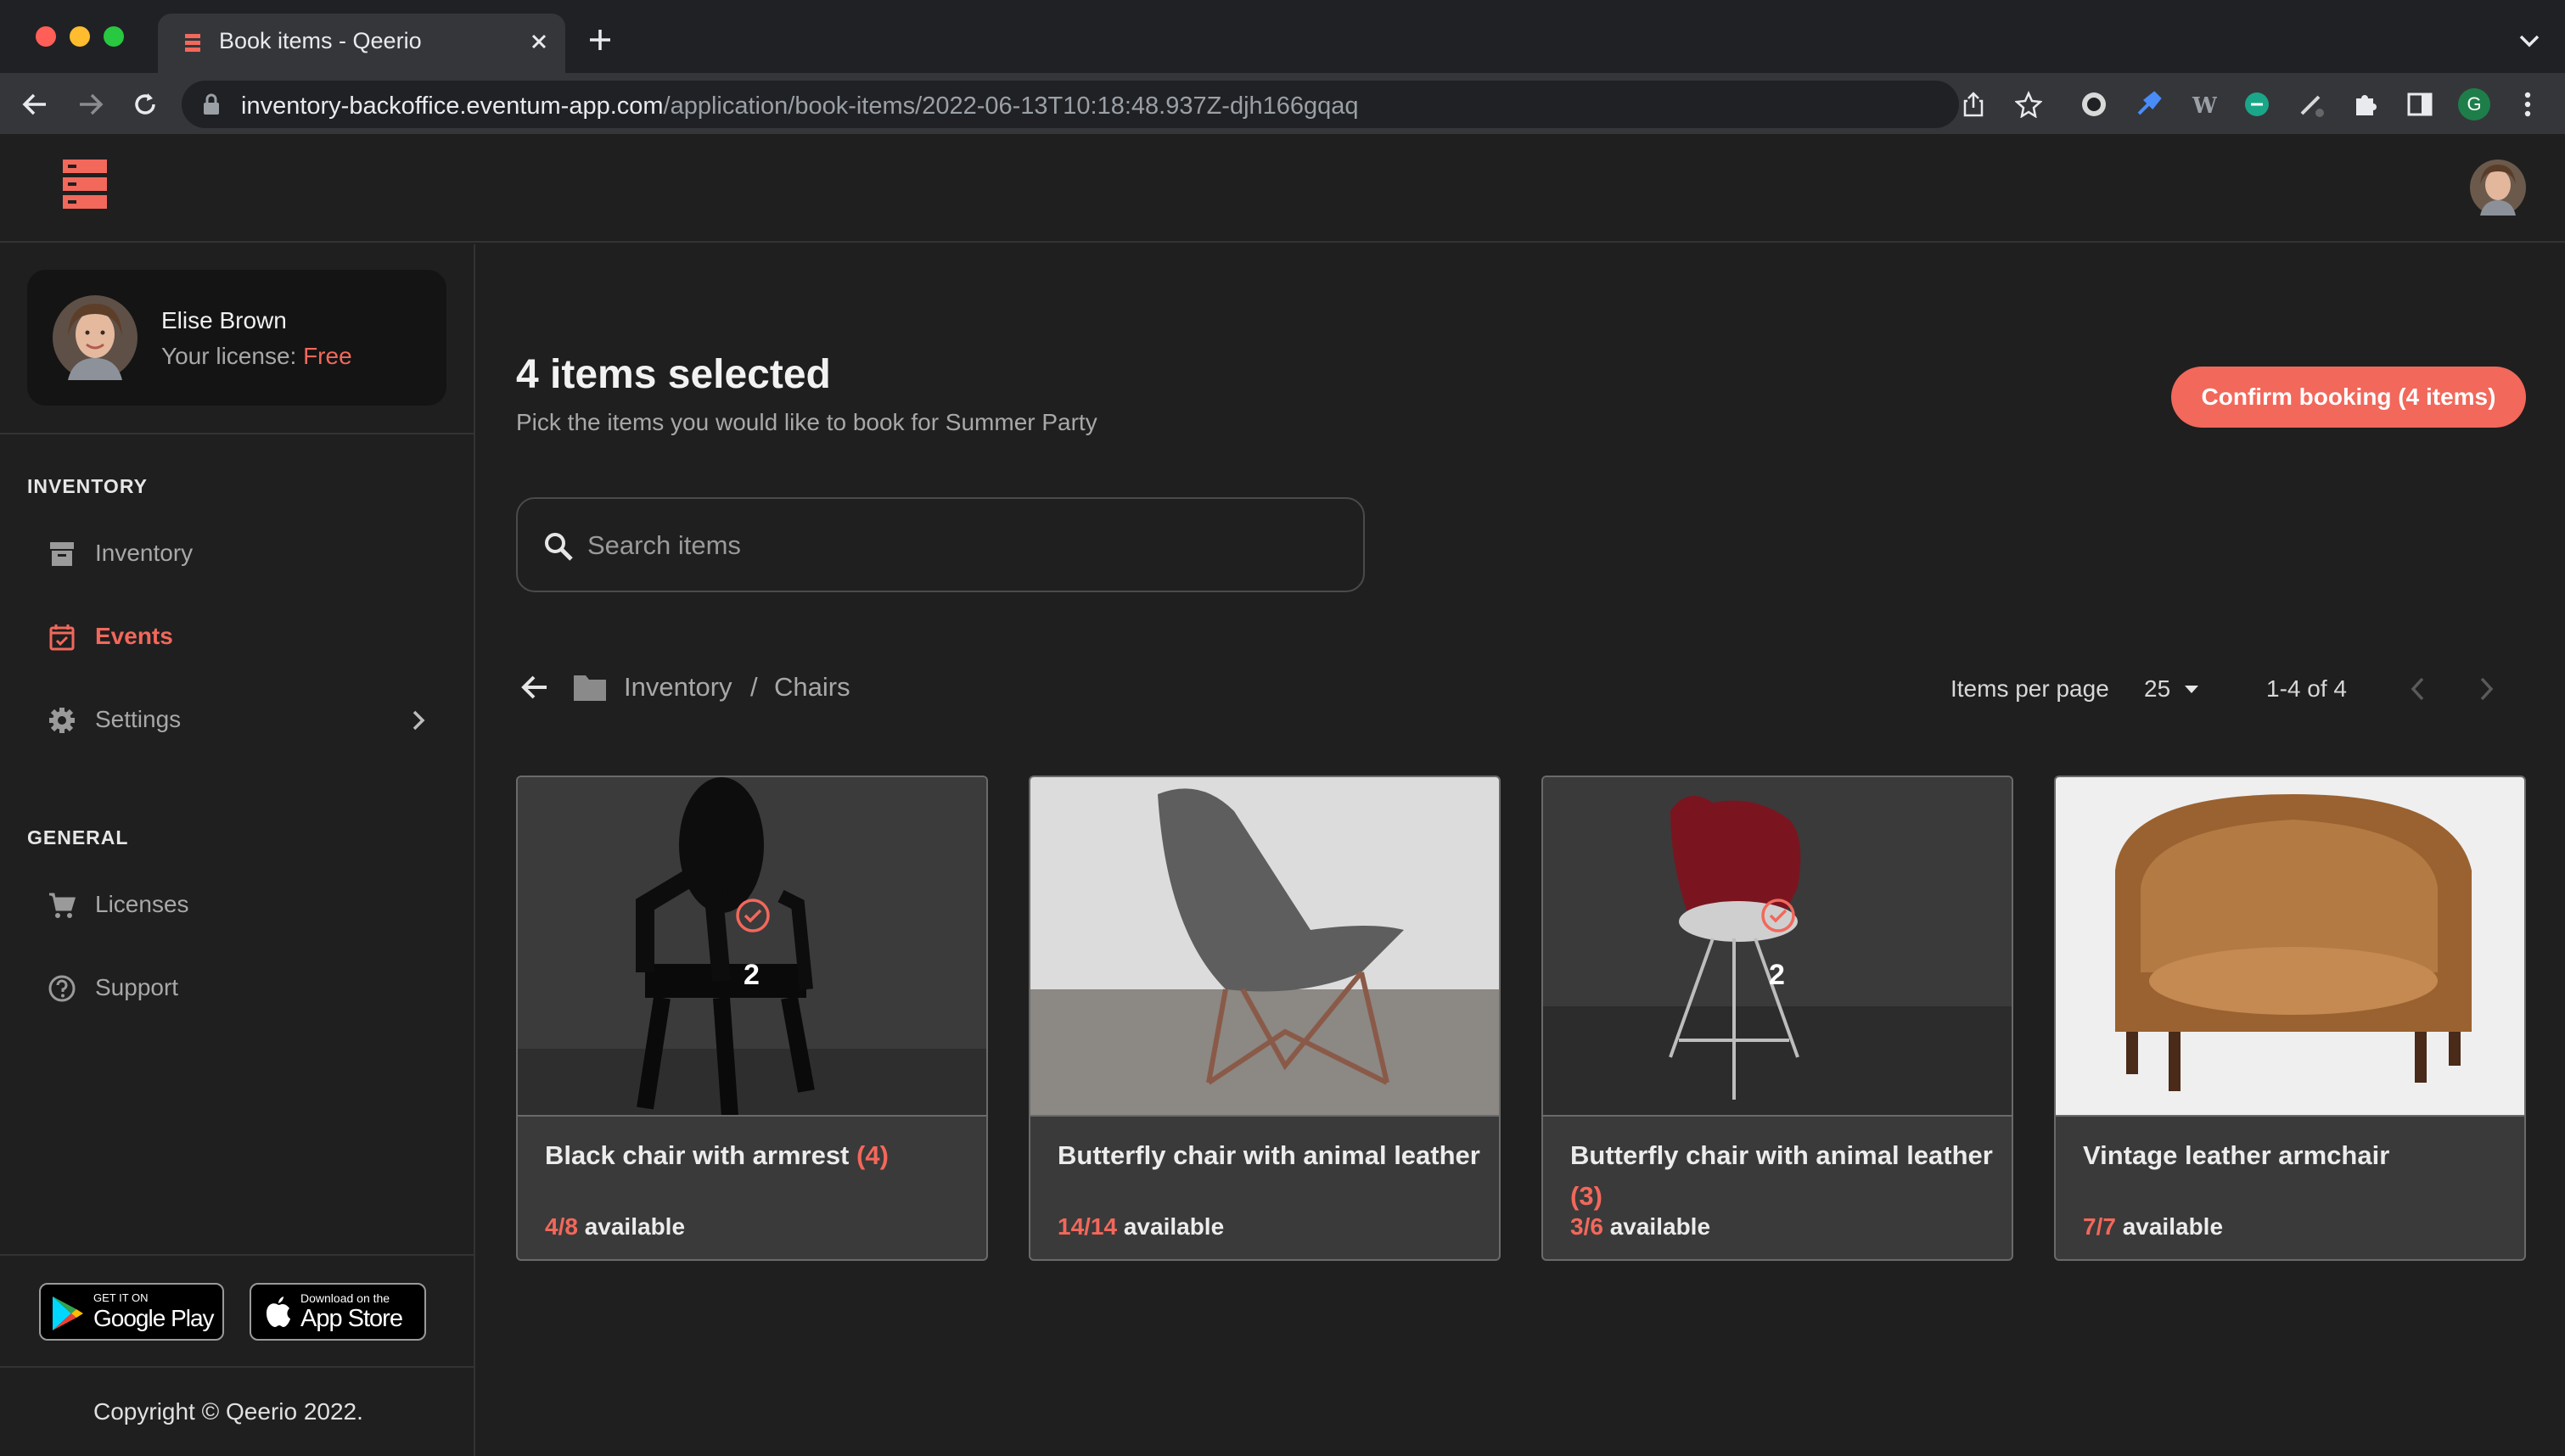 This screenshot has width=2565, height=1456. Describe the element at coordinates (600, 40) in the screenshot. I see `new-tab-icon` at that location.